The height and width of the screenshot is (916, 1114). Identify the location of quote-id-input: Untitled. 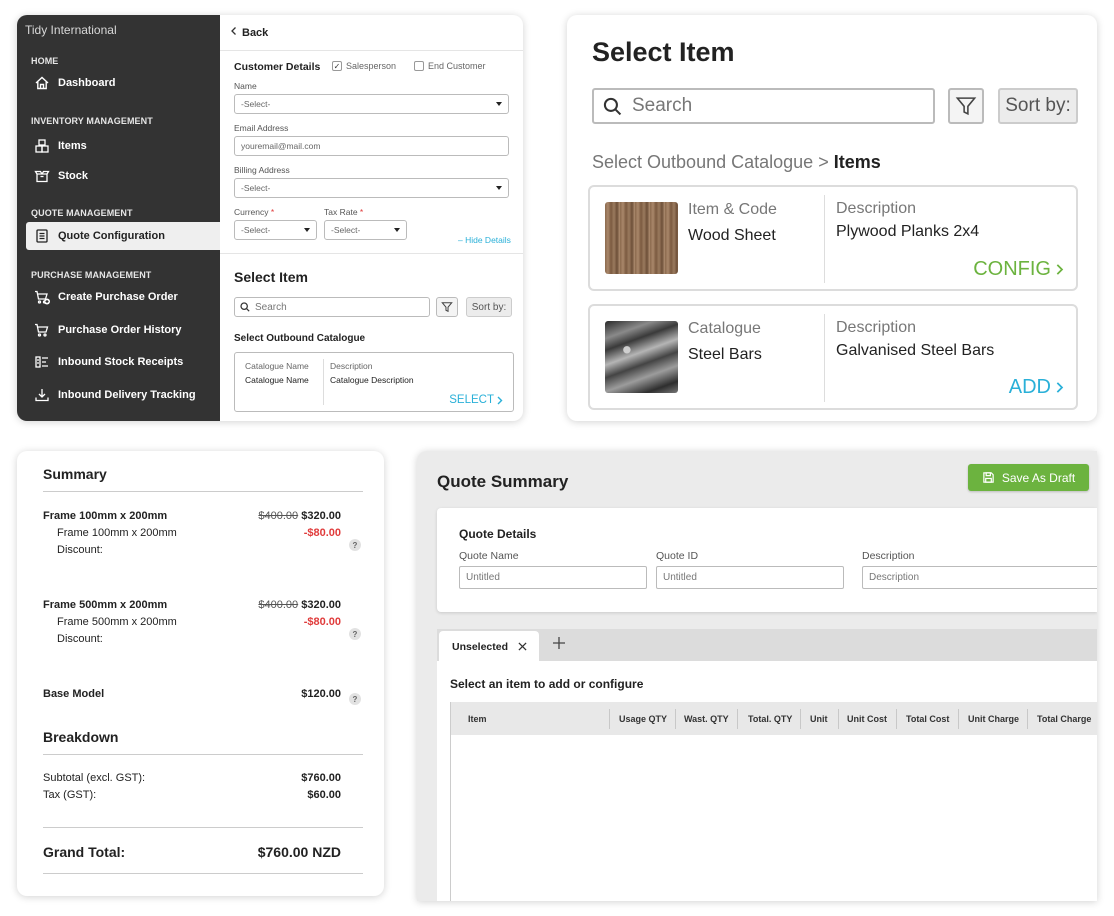
(750, 577).